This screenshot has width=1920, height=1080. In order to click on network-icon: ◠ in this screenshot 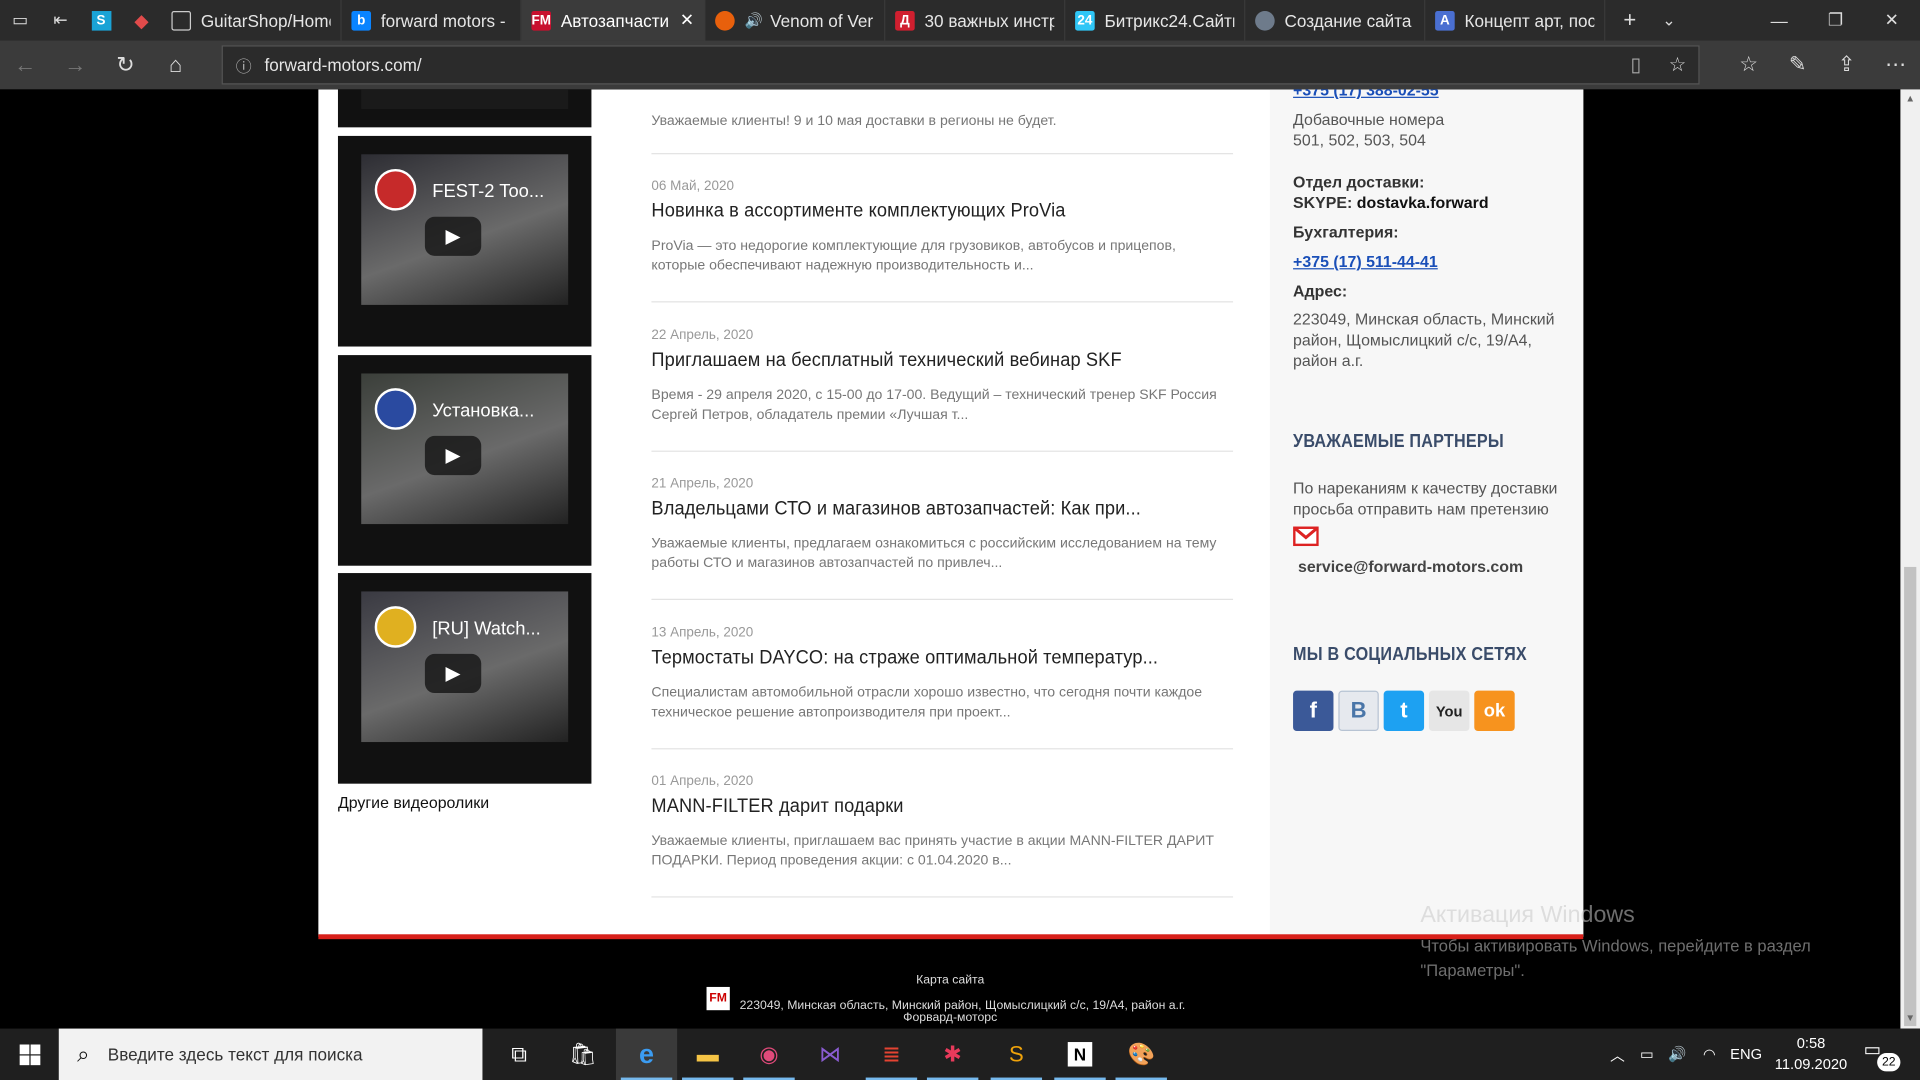, I will do `click(1709, 1054)`.